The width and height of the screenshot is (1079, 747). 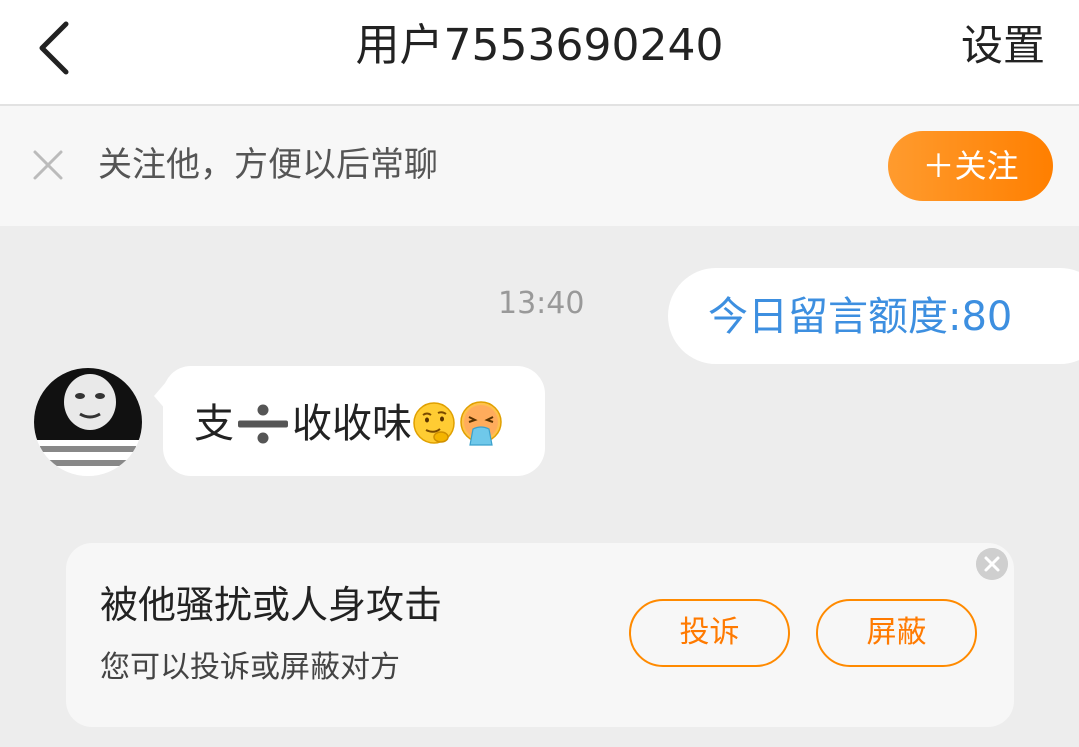 I want to click on avatar, so click(x=88, y=422).